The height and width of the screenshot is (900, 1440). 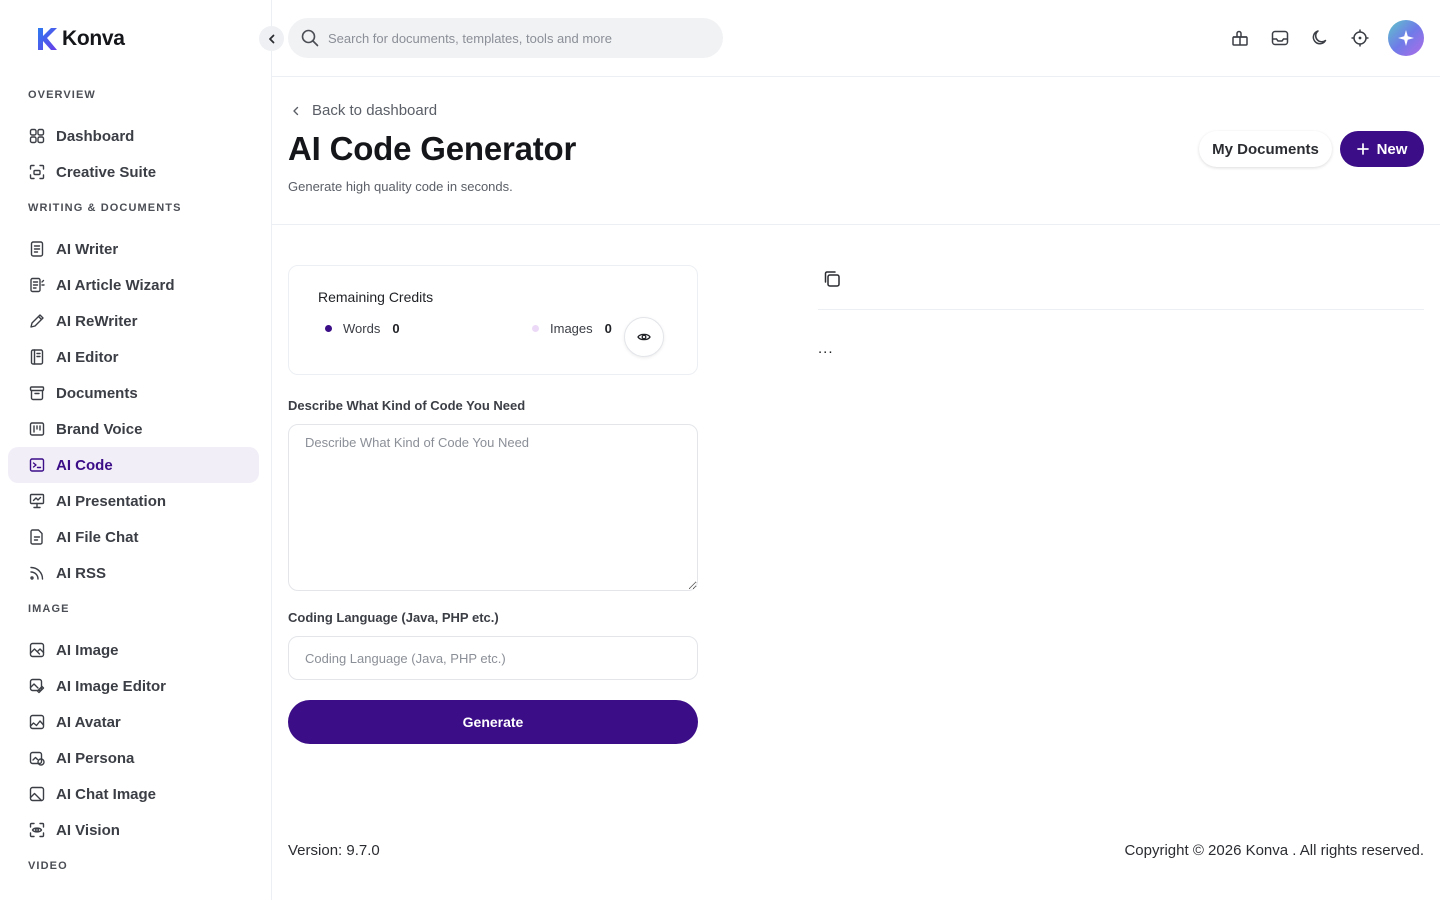 What do you see at coordinates (37, 722) in the screenshot?
I see `avatar-image-icon` at bounding box center [37, 722].